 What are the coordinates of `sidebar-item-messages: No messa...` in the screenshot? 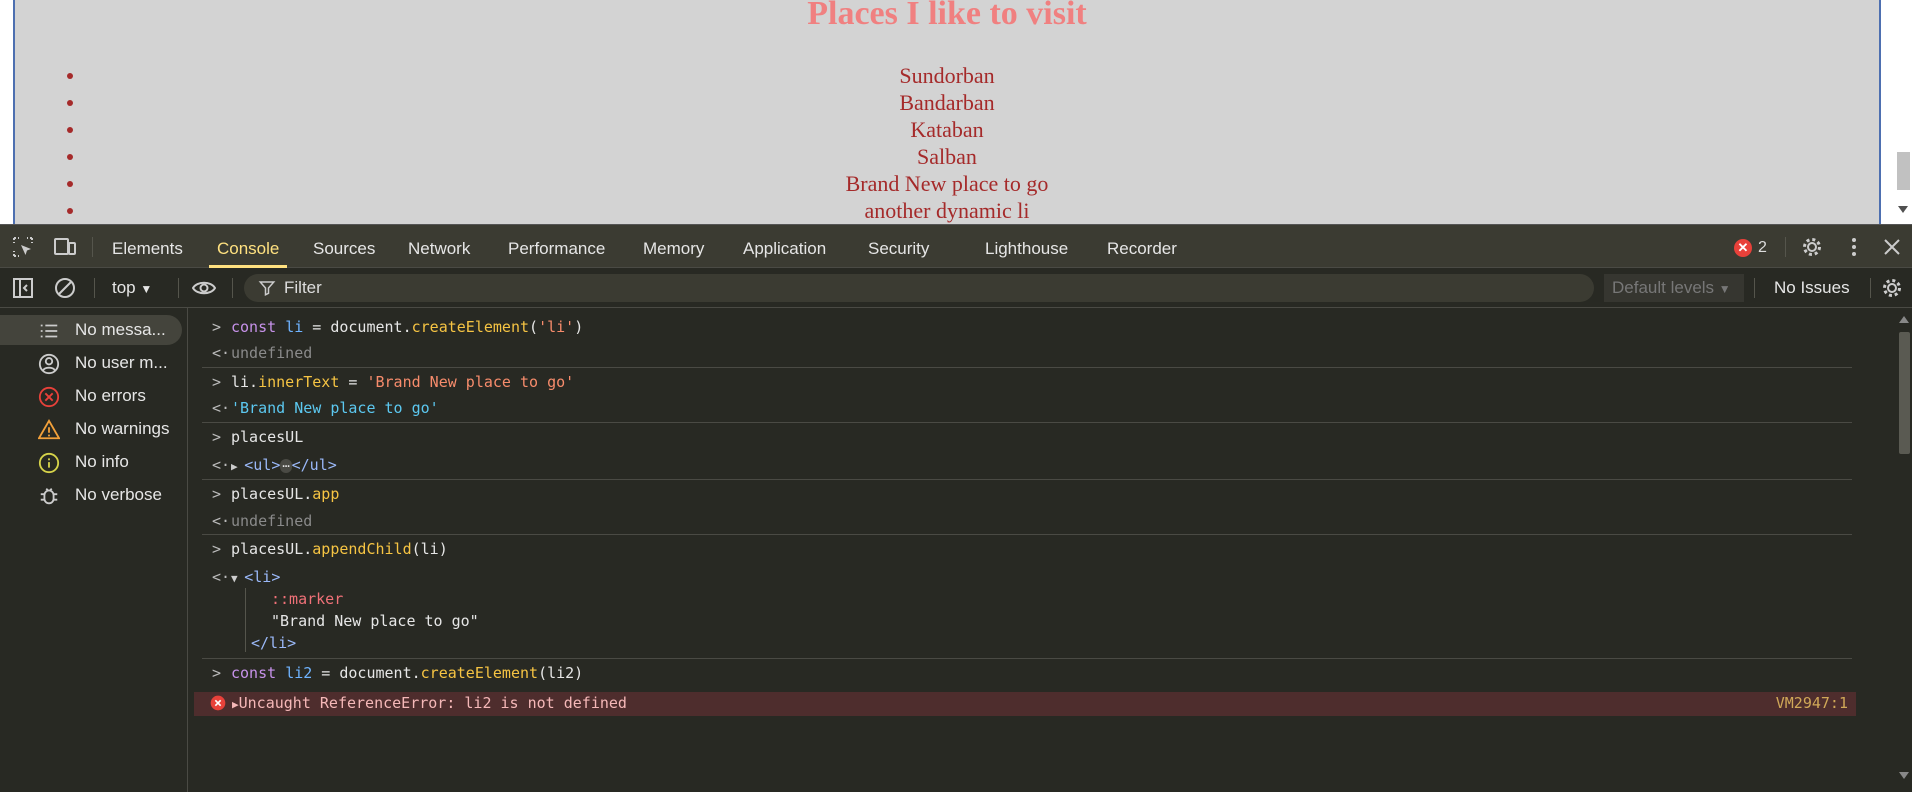 It's located at (91, 330).